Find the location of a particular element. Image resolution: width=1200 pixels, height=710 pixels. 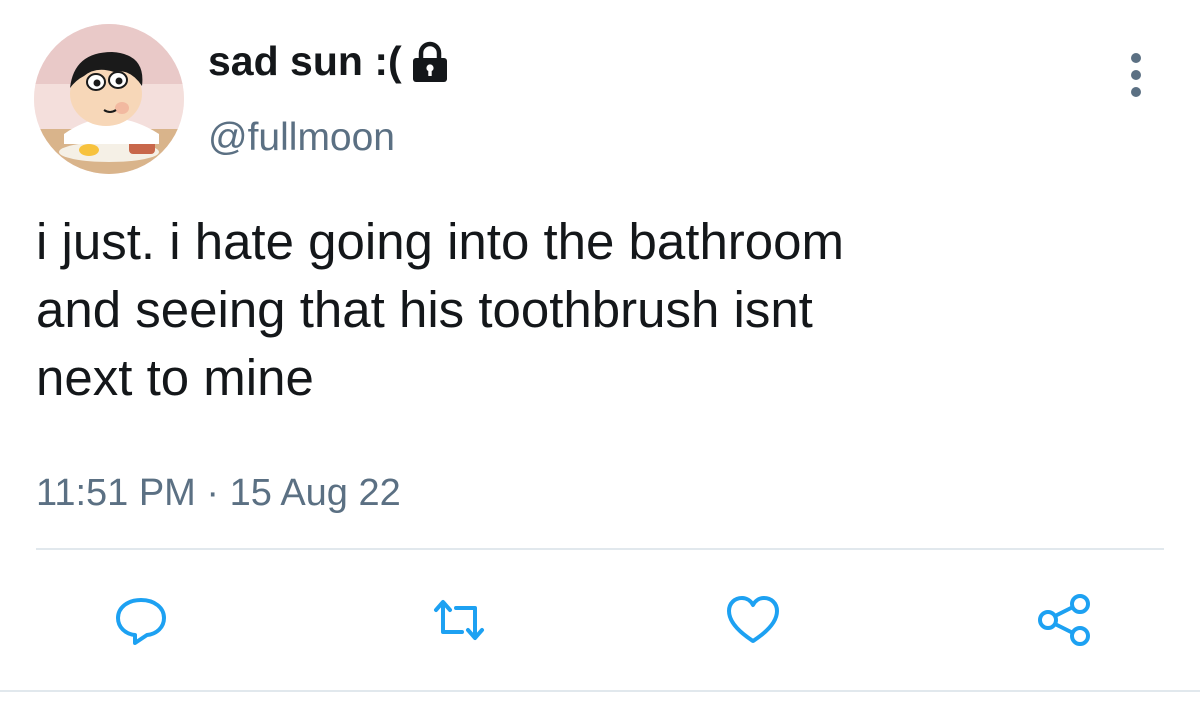

tweet-text-line: next to mine is located at coordinates (175, 377).